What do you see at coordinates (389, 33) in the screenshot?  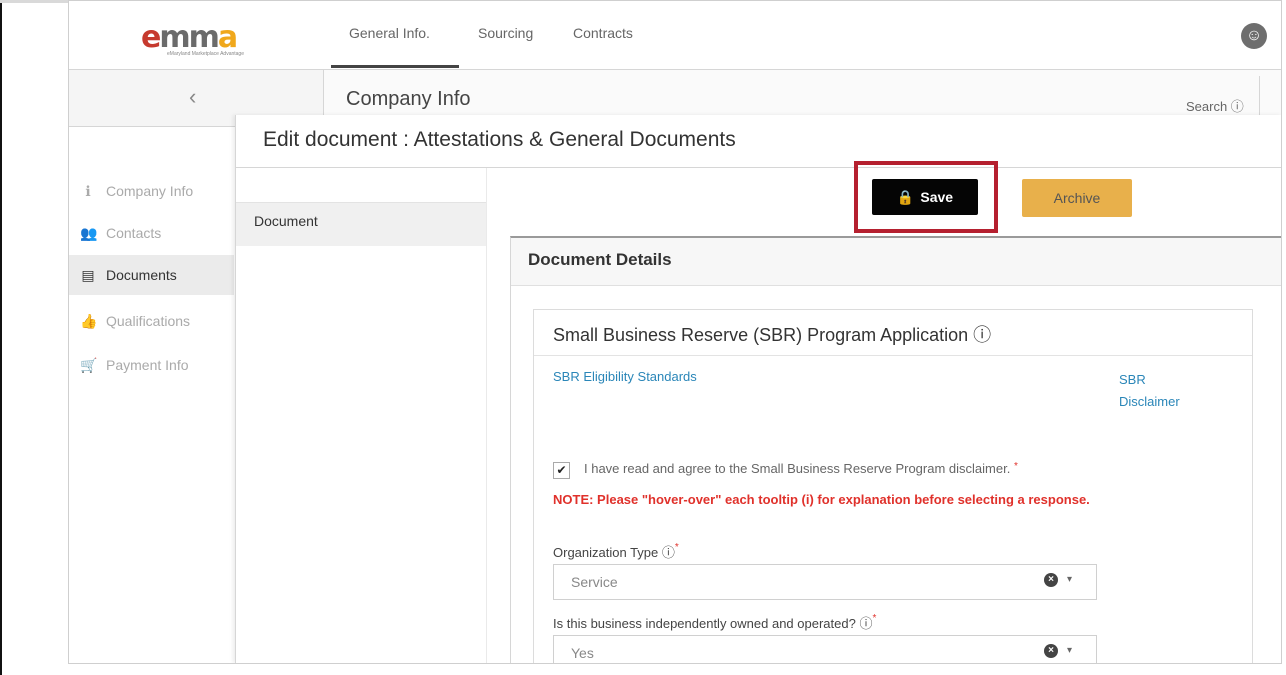 I see `tab-general-info: General Info.` at bounding box center [389, 33].